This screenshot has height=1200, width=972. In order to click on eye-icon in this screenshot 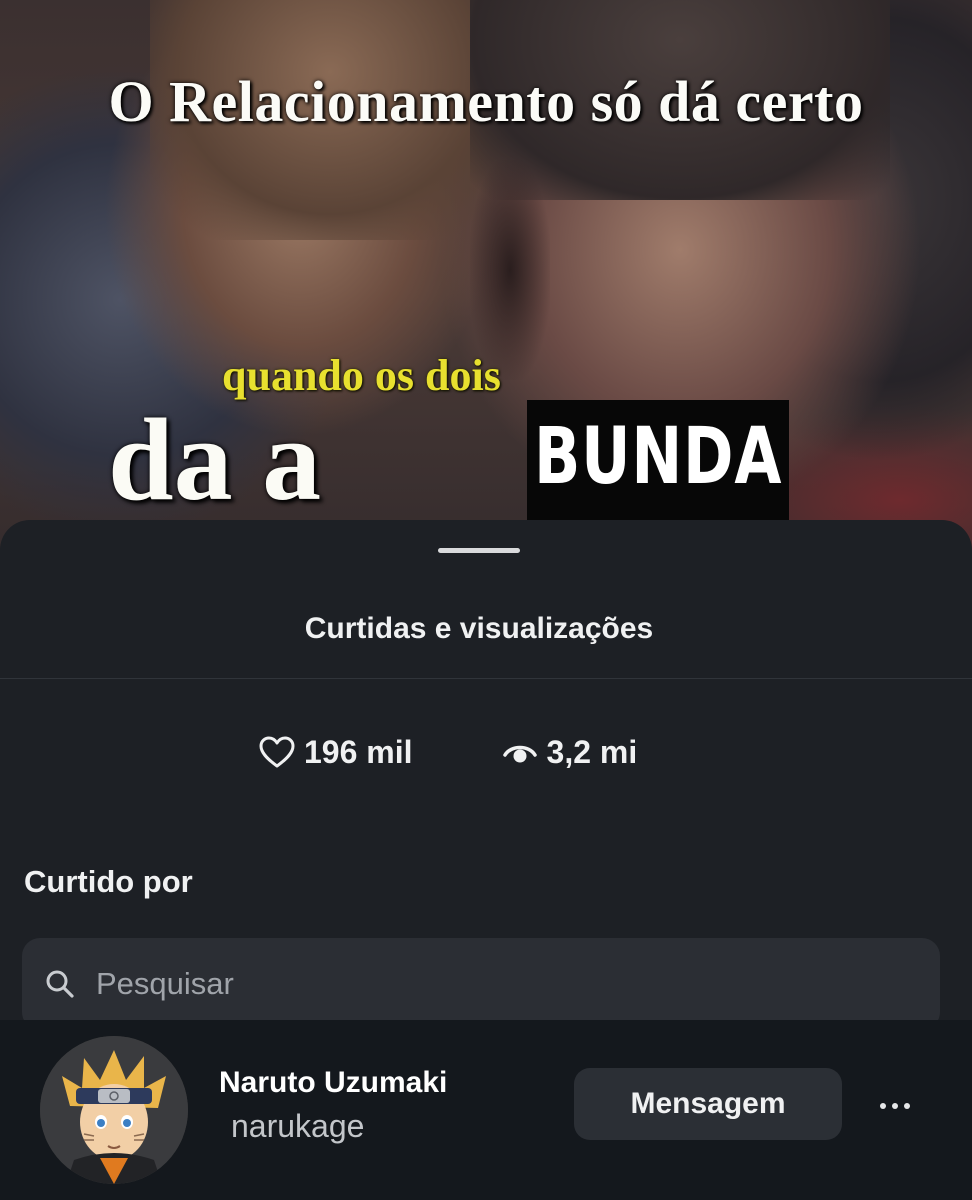, I will do `click(519, 754)`.